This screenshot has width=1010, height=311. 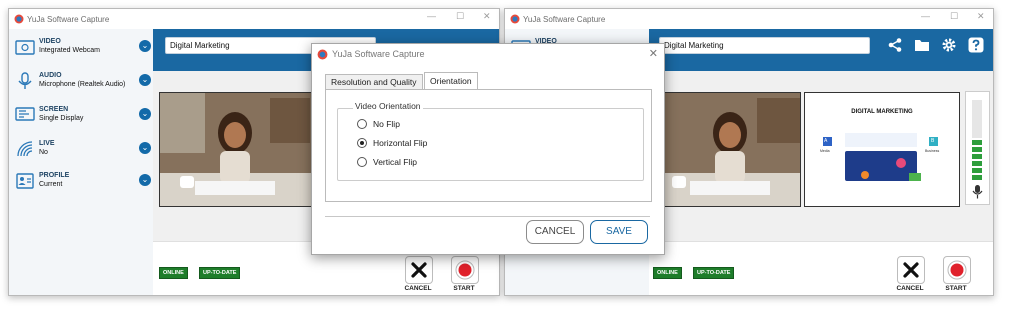 What do you see at coordinates (25, 149) in the screenshot?
I see `live-icon` at bounding box center [25, 149].